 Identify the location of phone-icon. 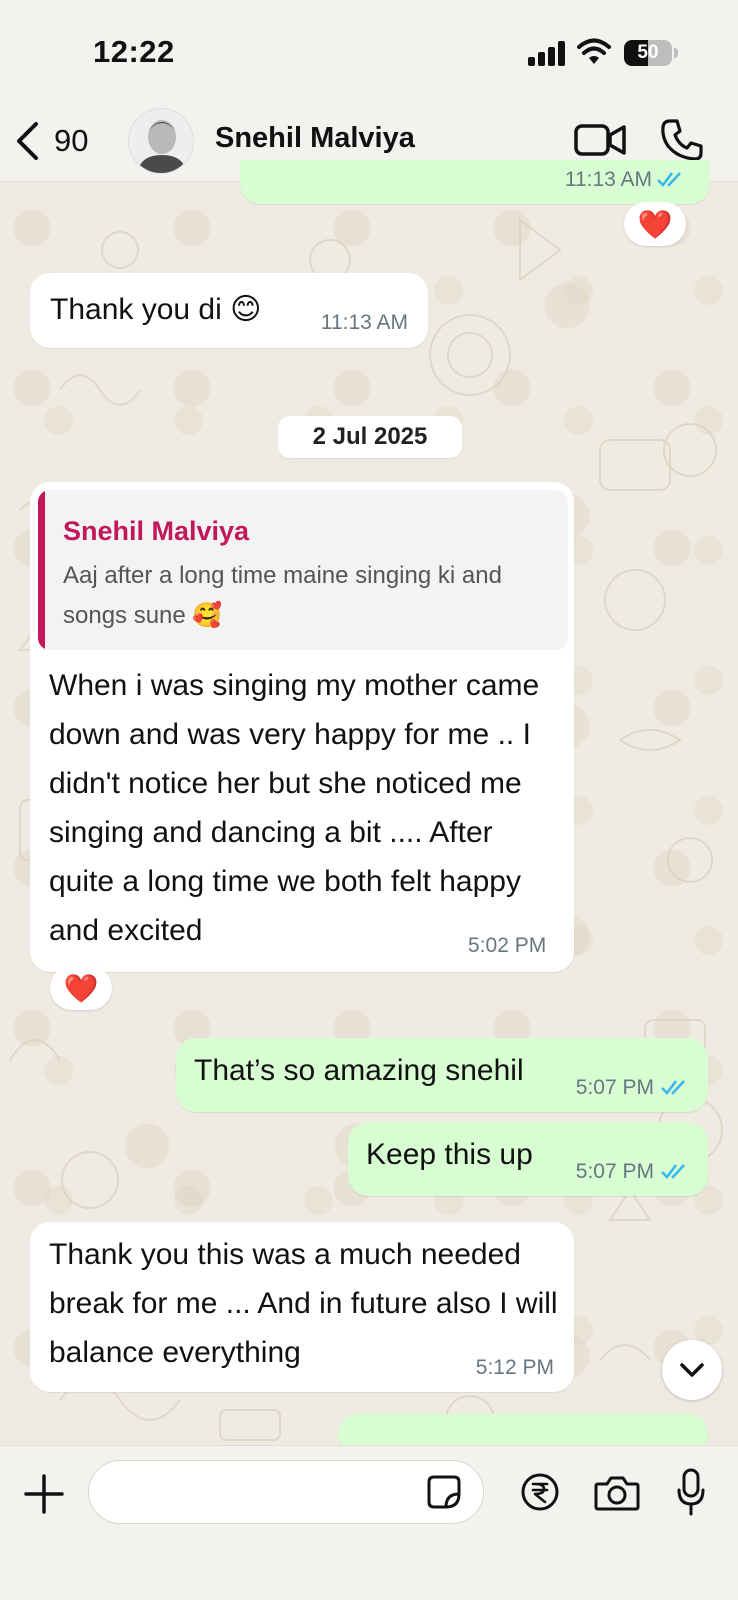
(682, 140).